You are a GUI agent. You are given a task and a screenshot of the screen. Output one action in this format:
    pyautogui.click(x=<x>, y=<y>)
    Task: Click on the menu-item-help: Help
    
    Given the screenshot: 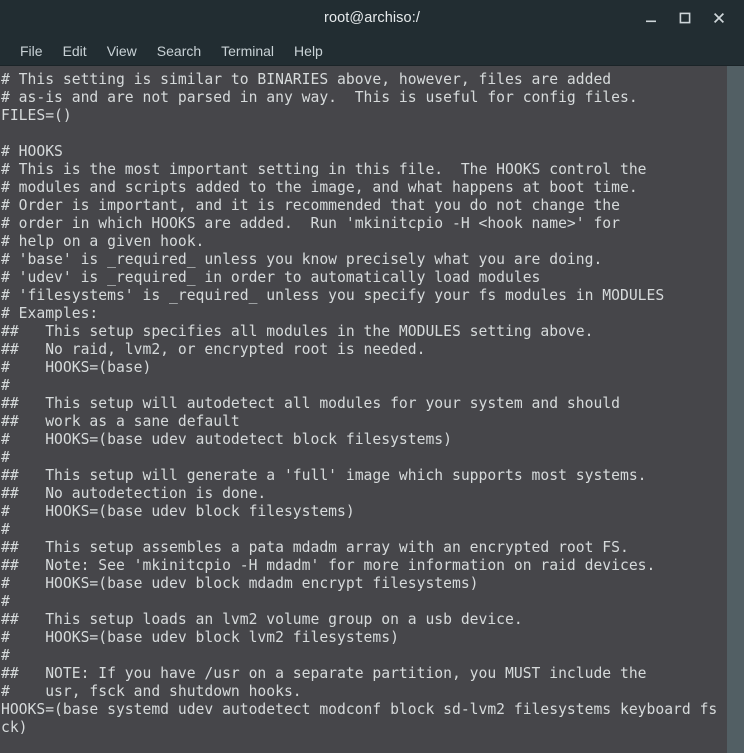 What is the action you would take?
    pyautogui.click(x=308, y=51)
    